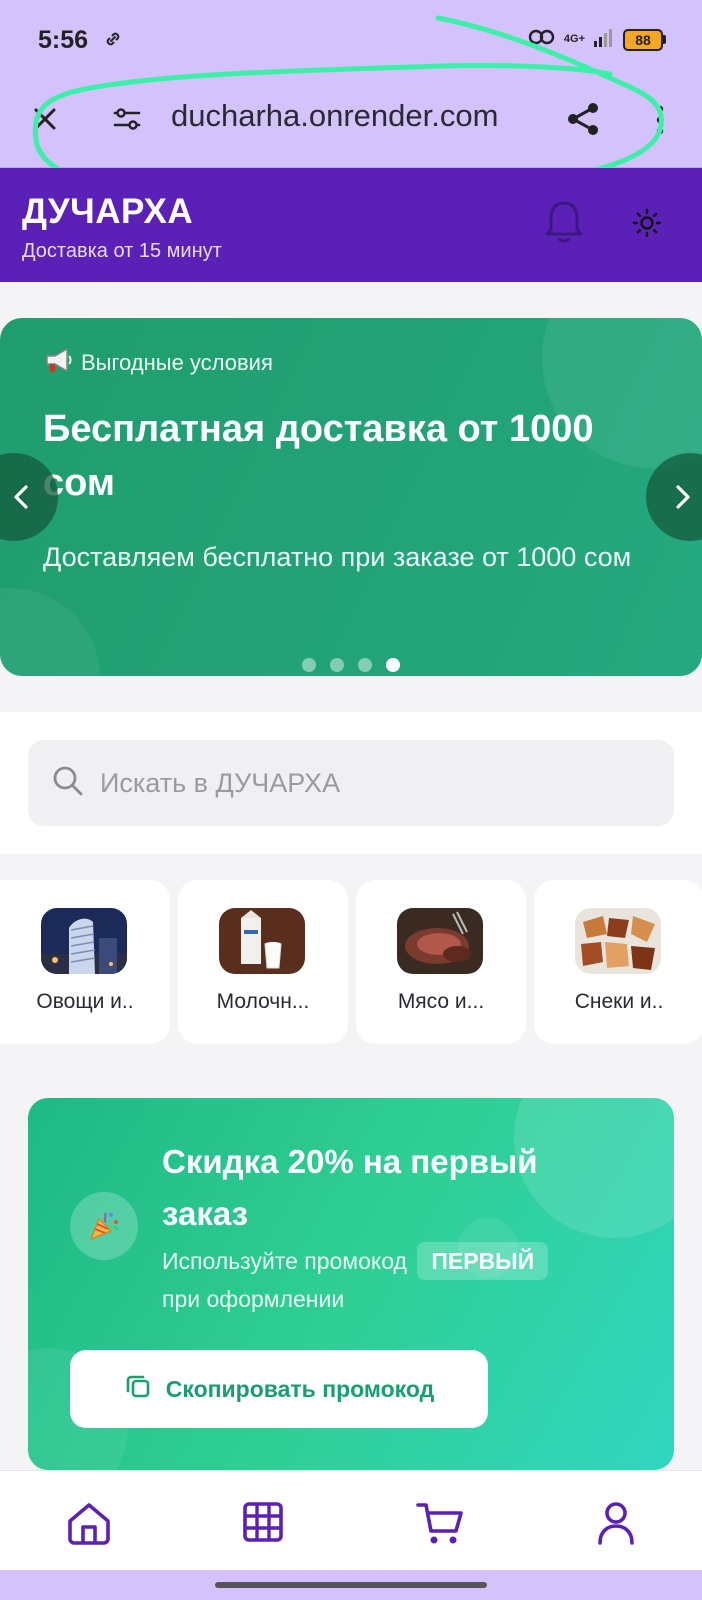  What do you see at coordinates (564, 224) in the screenshot?
I see `bell-icon` at bounding box center [564, 224].